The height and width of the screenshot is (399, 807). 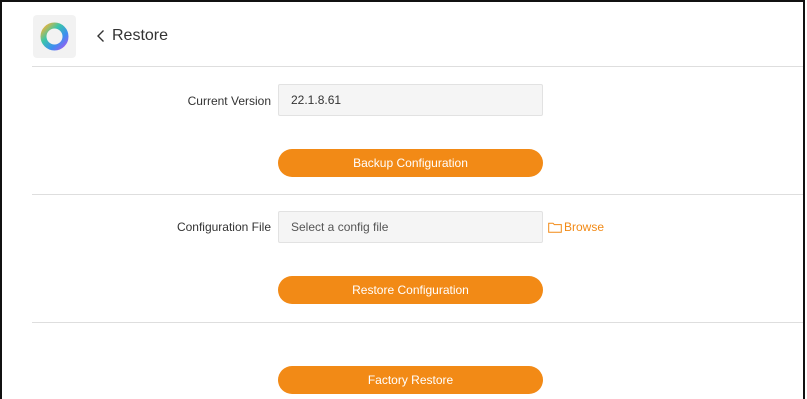 What do you see at coordinates (410, 227) in the screenshot?
I see `config-file-input: Select a config file` at bounding box center [410, 227].